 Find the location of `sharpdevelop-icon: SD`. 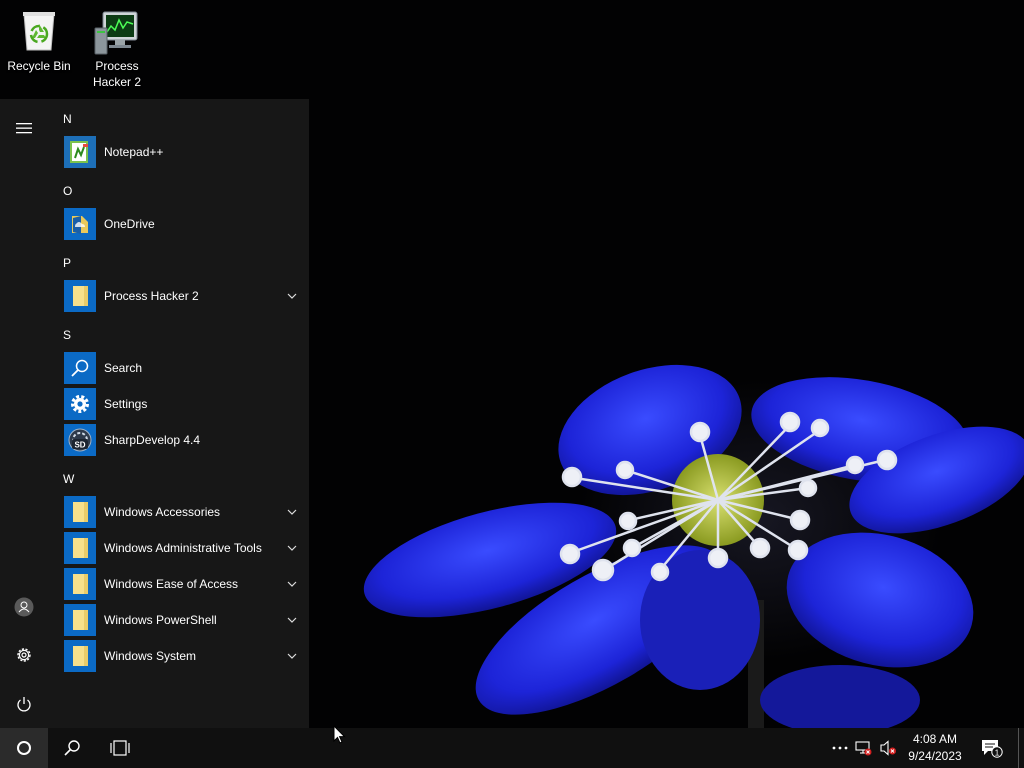

sharpdevelop-icon: SD is located at coordinates (80, 440).